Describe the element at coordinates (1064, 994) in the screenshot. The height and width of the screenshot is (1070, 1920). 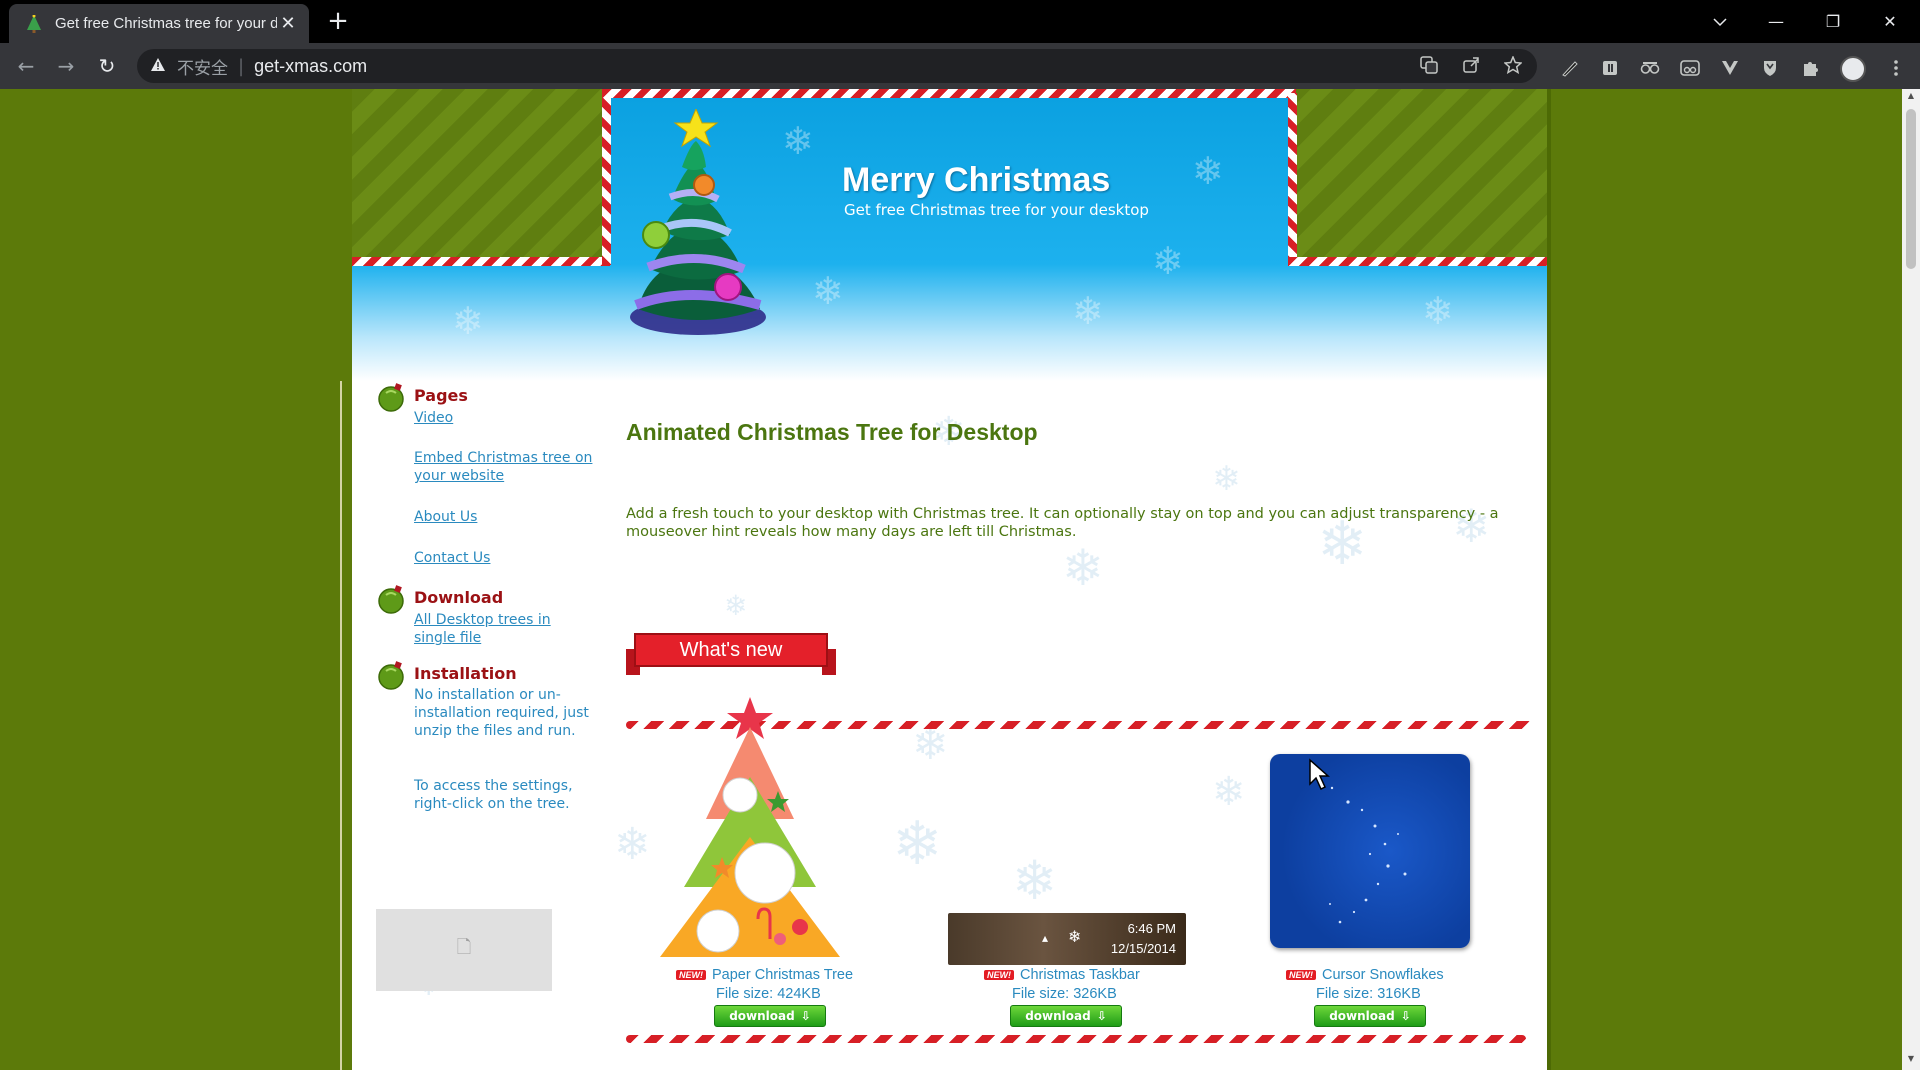
I see `file-size-taskbar: File size: 326KB` at that location.